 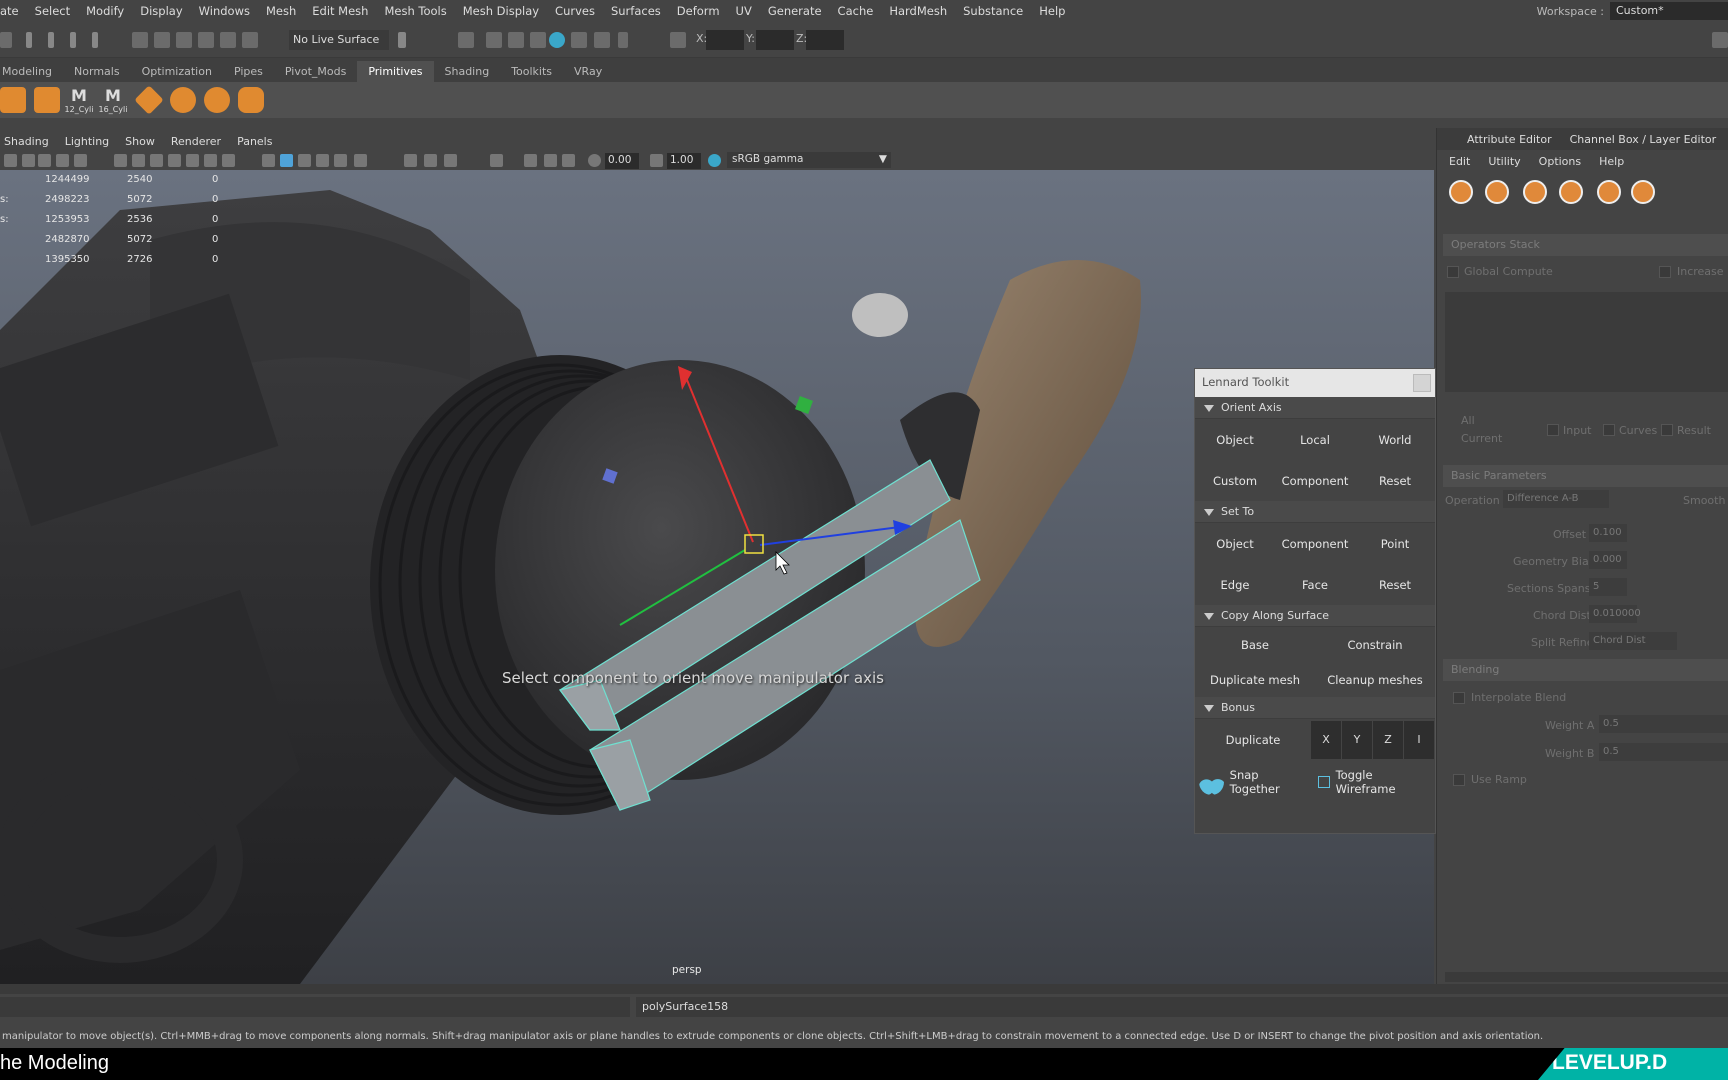 What do you see at coordinates (1422, 383) in the screenshot?
I see `close-button` at bounding box center [1422, 383].